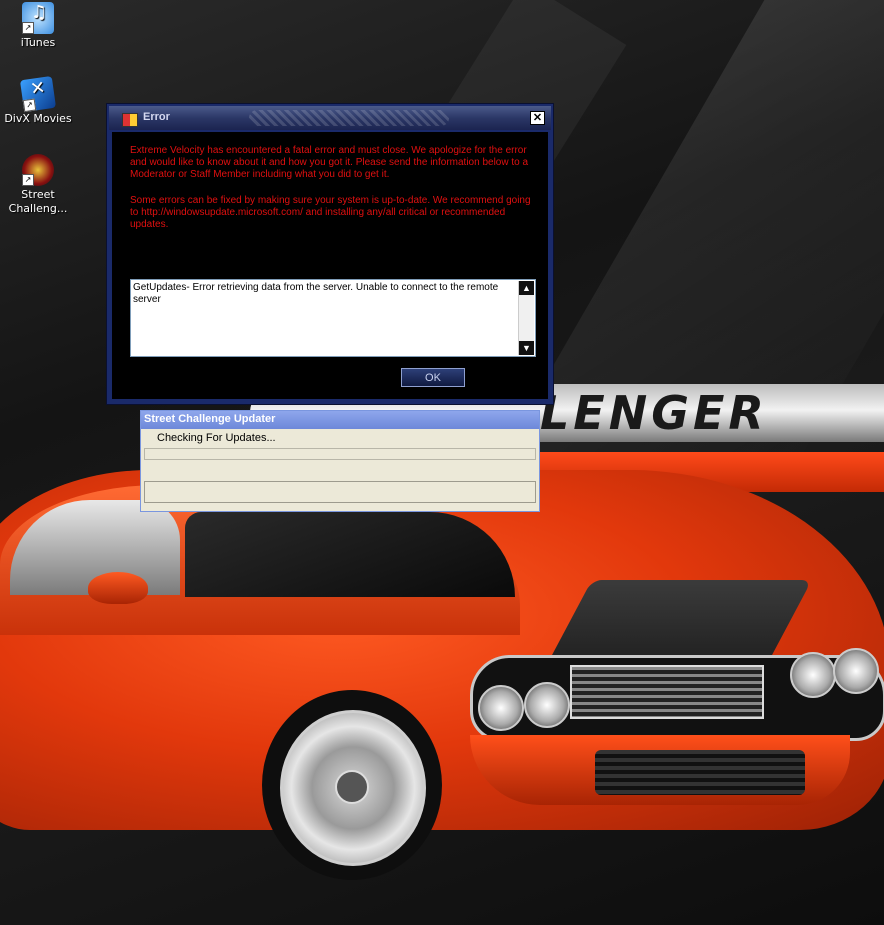 This screenshot has width=884, height=925. What do you see at coordinates (654, 413) in the screenshot?
I see `wallpaper-logo-text: LENGER` at bounding box center [654, 413].